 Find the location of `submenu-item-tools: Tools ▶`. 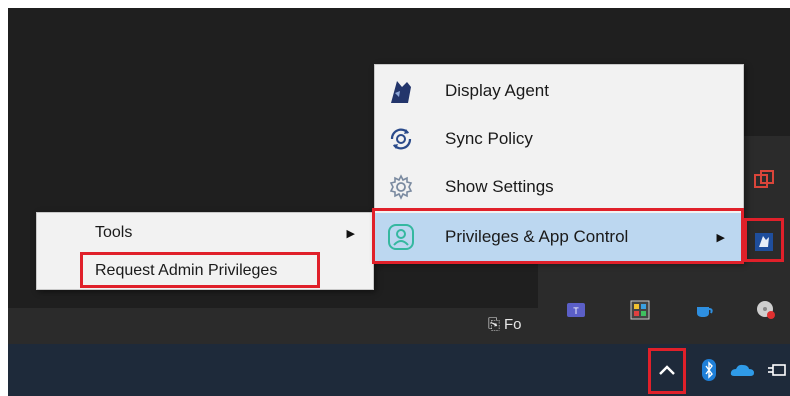

submenu-item-tools: Tools ▶ is located at coordinates (205, 233).